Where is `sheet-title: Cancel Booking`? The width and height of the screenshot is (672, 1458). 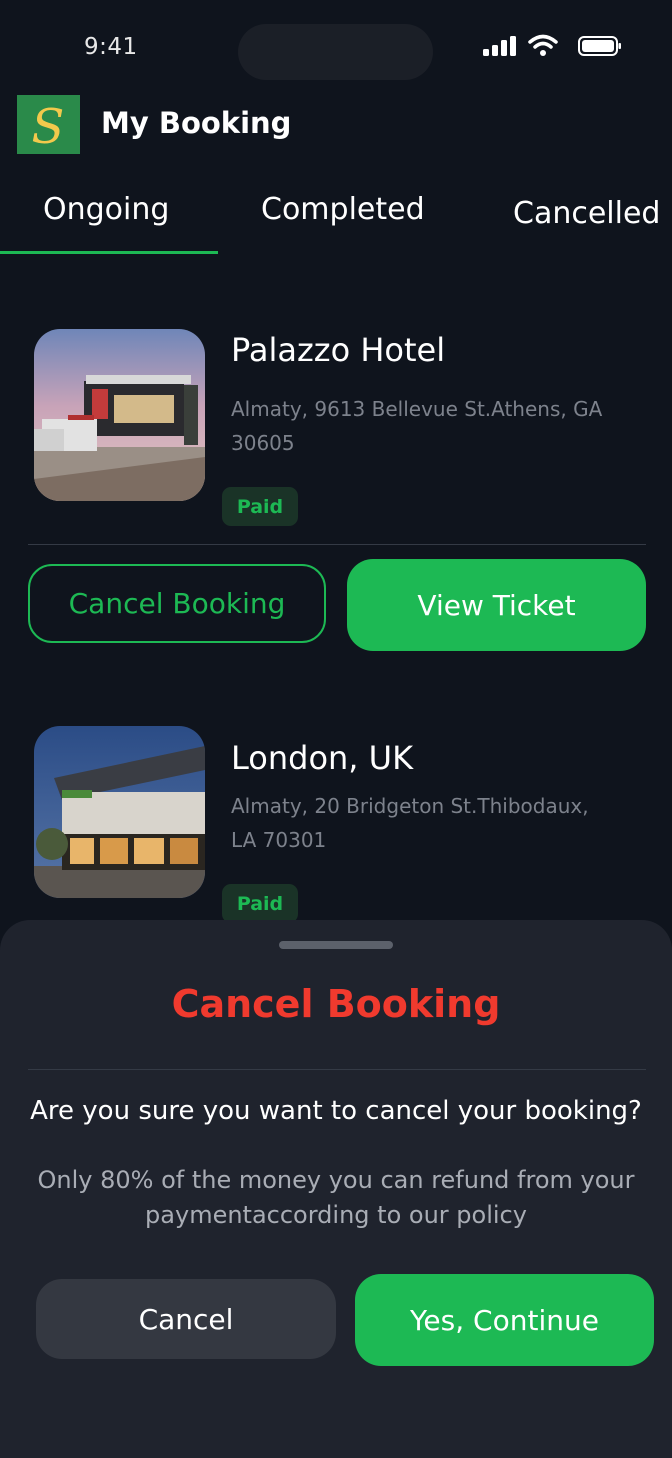
sheet-title: Cancel Booking is located at coordinates (336, 1004).